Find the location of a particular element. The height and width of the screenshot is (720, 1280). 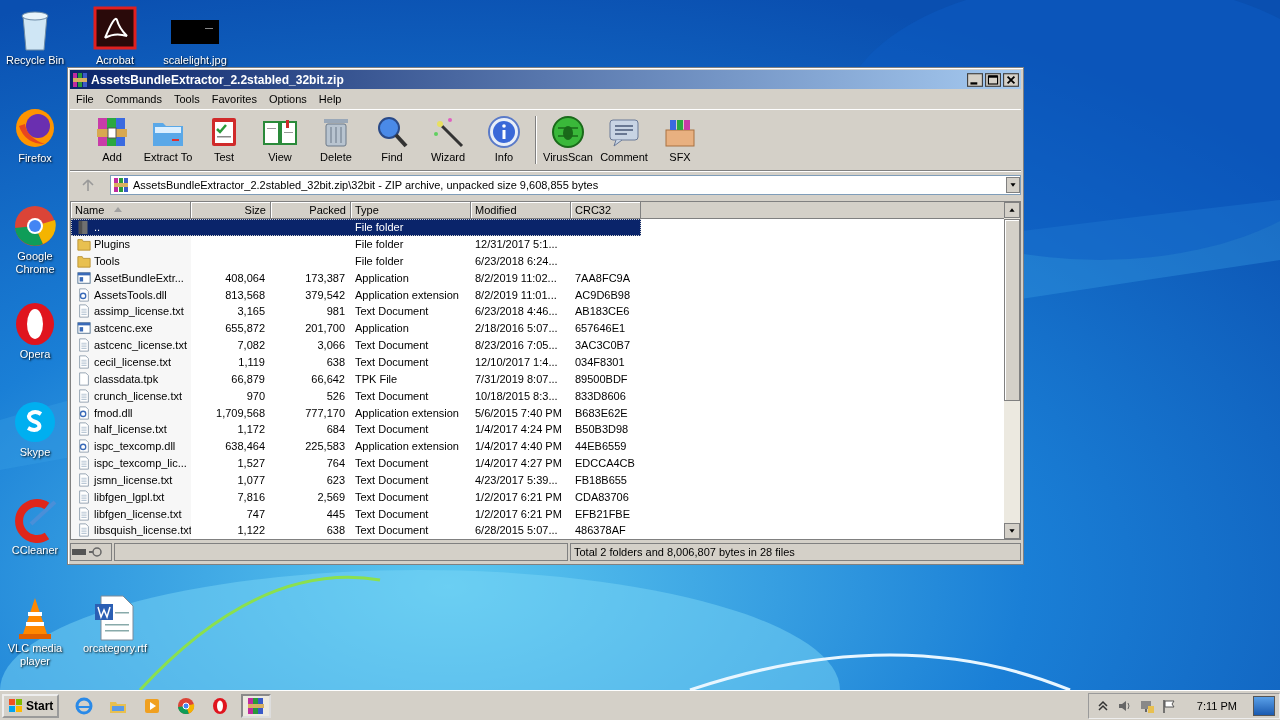

file-row: libfgen_lgpl.txt 7,816 2,569 Text Document 1/2/2017 6:21 PM CDA83706 is located at coordinates (356, 497).